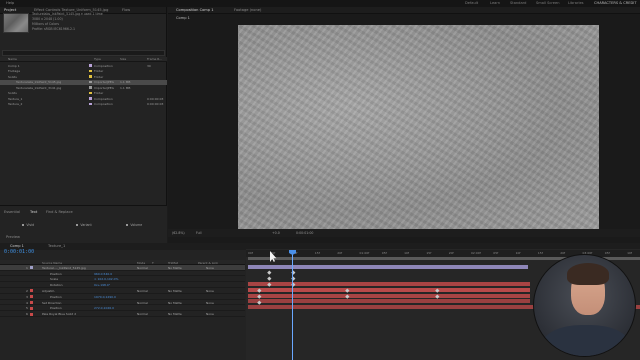 The width and height of the screenshot is (640, 360). What do you see at coordinates (102, 285) in the screenshot?
I see `property-value: 0x+198.0°` at bounding box center [102, 285].